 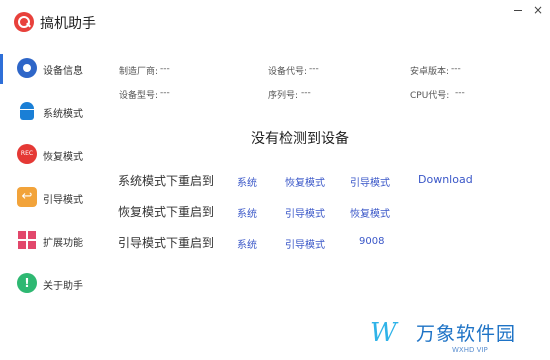 I want to click on reboot-row-label: 系统模式下重启到, so click(x=166, y=181).